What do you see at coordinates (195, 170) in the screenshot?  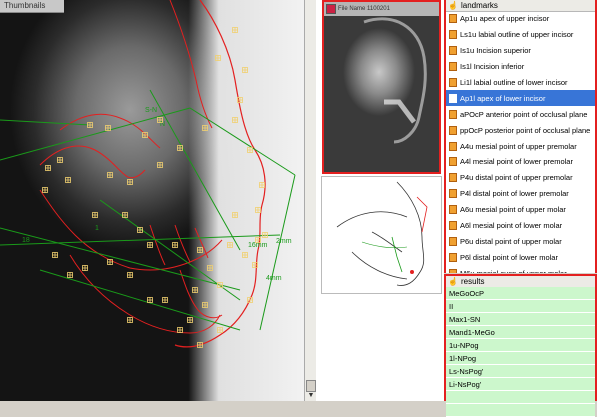 I see `vertical-reference-line` at bounding box center [195, 170].